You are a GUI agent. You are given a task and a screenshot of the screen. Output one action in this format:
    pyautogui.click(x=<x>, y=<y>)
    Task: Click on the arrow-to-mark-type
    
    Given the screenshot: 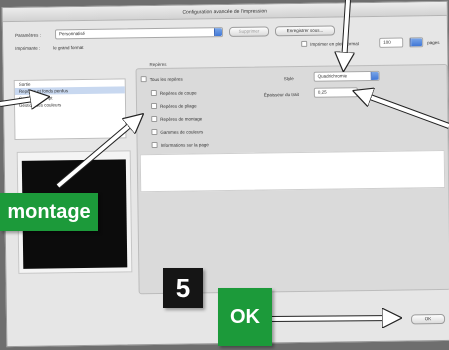 What is the action you would take?
    pyautogui.click(x=346, y=31)
    